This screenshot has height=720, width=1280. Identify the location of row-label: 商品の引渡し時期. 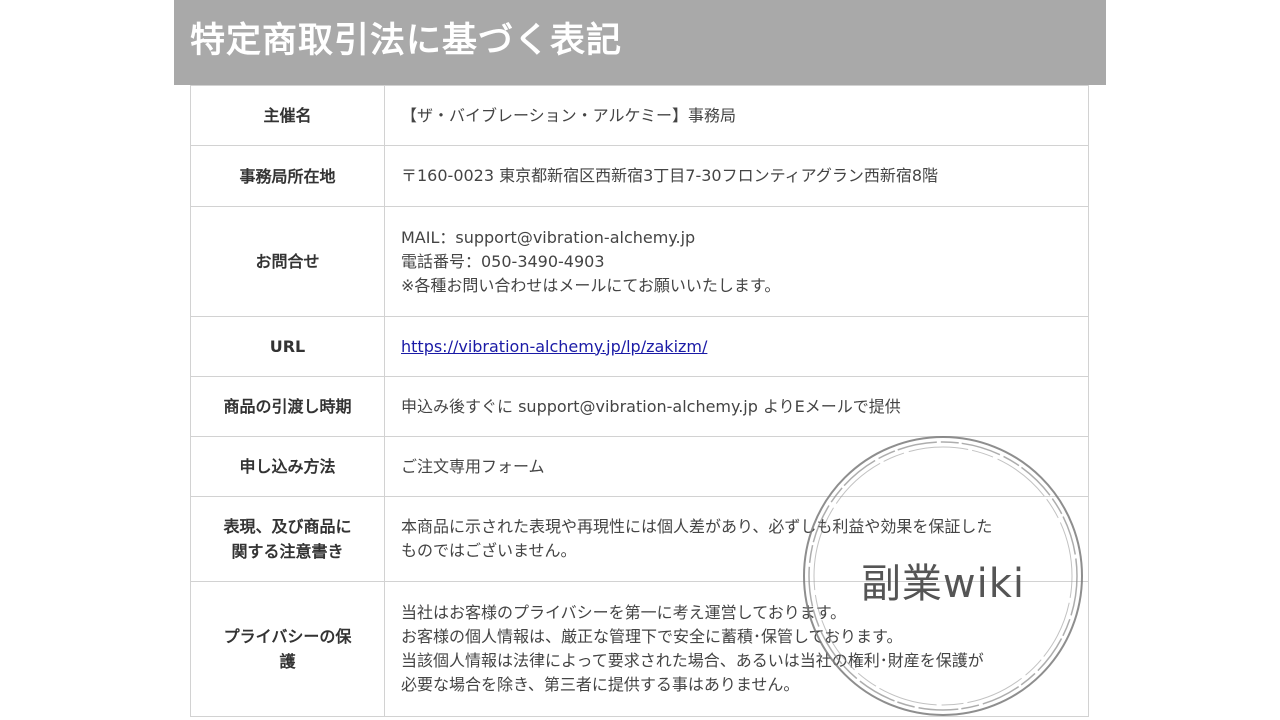
(287, 406).